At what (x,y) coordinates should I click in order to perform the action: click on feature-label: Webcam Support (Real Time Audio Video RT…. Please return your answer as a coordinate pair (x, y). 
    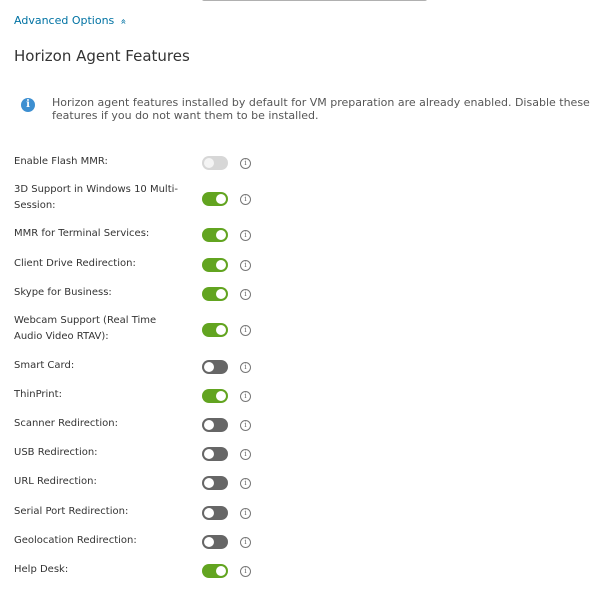
    Looking at the image, I should click on (85, 328).